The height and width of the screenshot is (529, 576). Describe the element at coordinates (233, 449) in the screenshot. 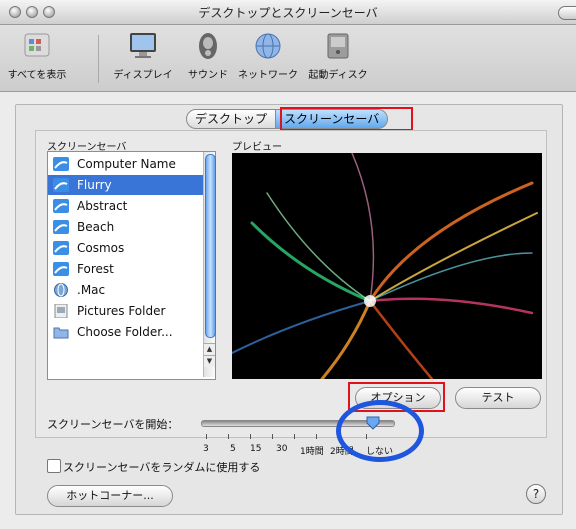

I see `tick-label: 5` at that location.